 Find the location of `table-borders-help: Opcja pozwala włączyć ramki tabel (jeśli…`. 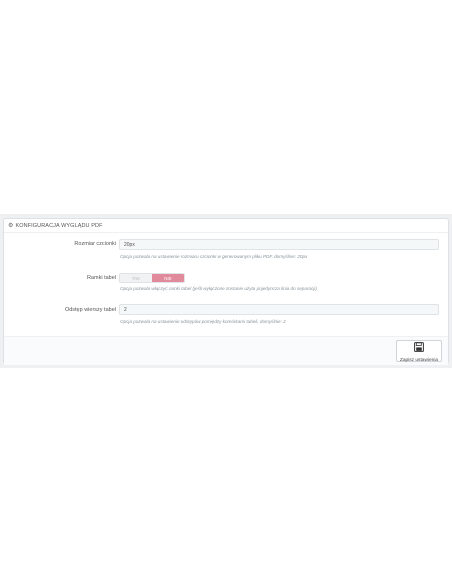

table-borders-help: Opcja pozwala włączyć ramki tabel (jeśli… is located at coordinates (218, 288).